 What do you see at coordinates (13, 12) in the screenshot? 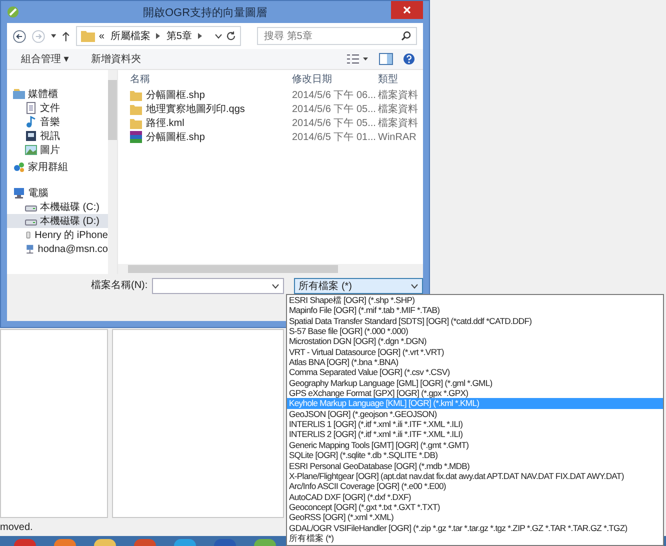
I see `app-logo-icon` at bounding box center [13, 12].